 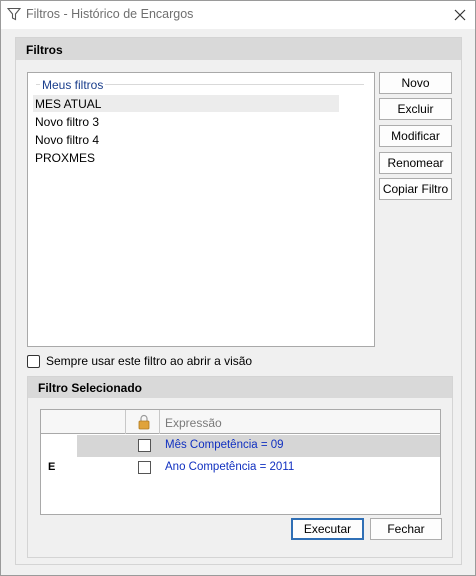 What do you see at coordinates (415, 136) in the screenshot?
I see `modify-filter-button: Modificar` at bounding box center [415, 136].